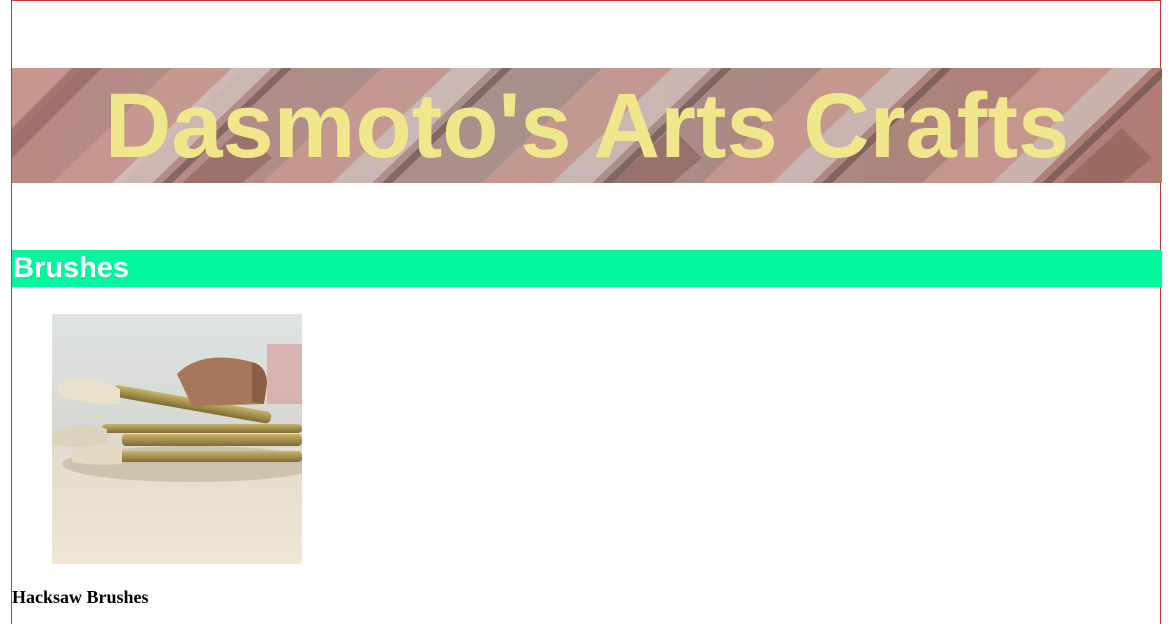 This screenshot has width=1172, height=624. Describe the element at coordinates (71, 268) in the screenshot. I see `section-heading: Brushes` at that location.